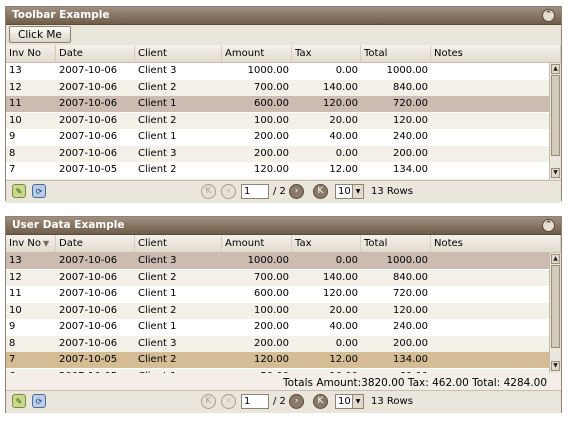 The height and width of the screenshot is (421, 571). I want to click on cell-total: 840.00, so click(410, 87).